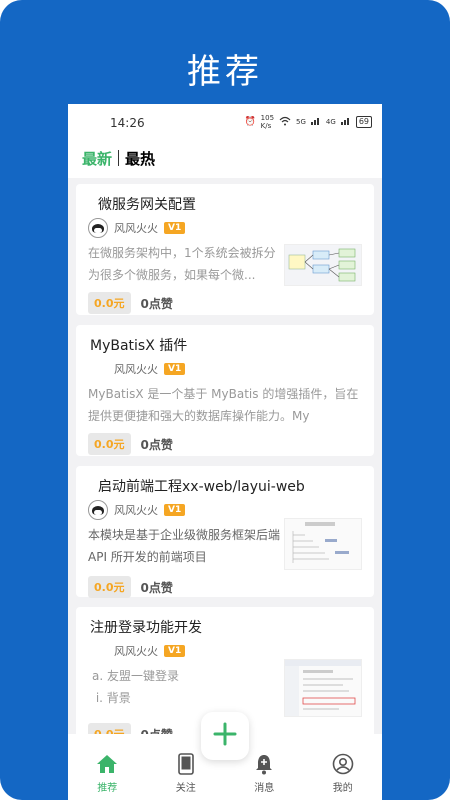  What do you see at coordinates (264, 764) in the screenshot?
I see `bell-icon` at bounding box center [264, 764].